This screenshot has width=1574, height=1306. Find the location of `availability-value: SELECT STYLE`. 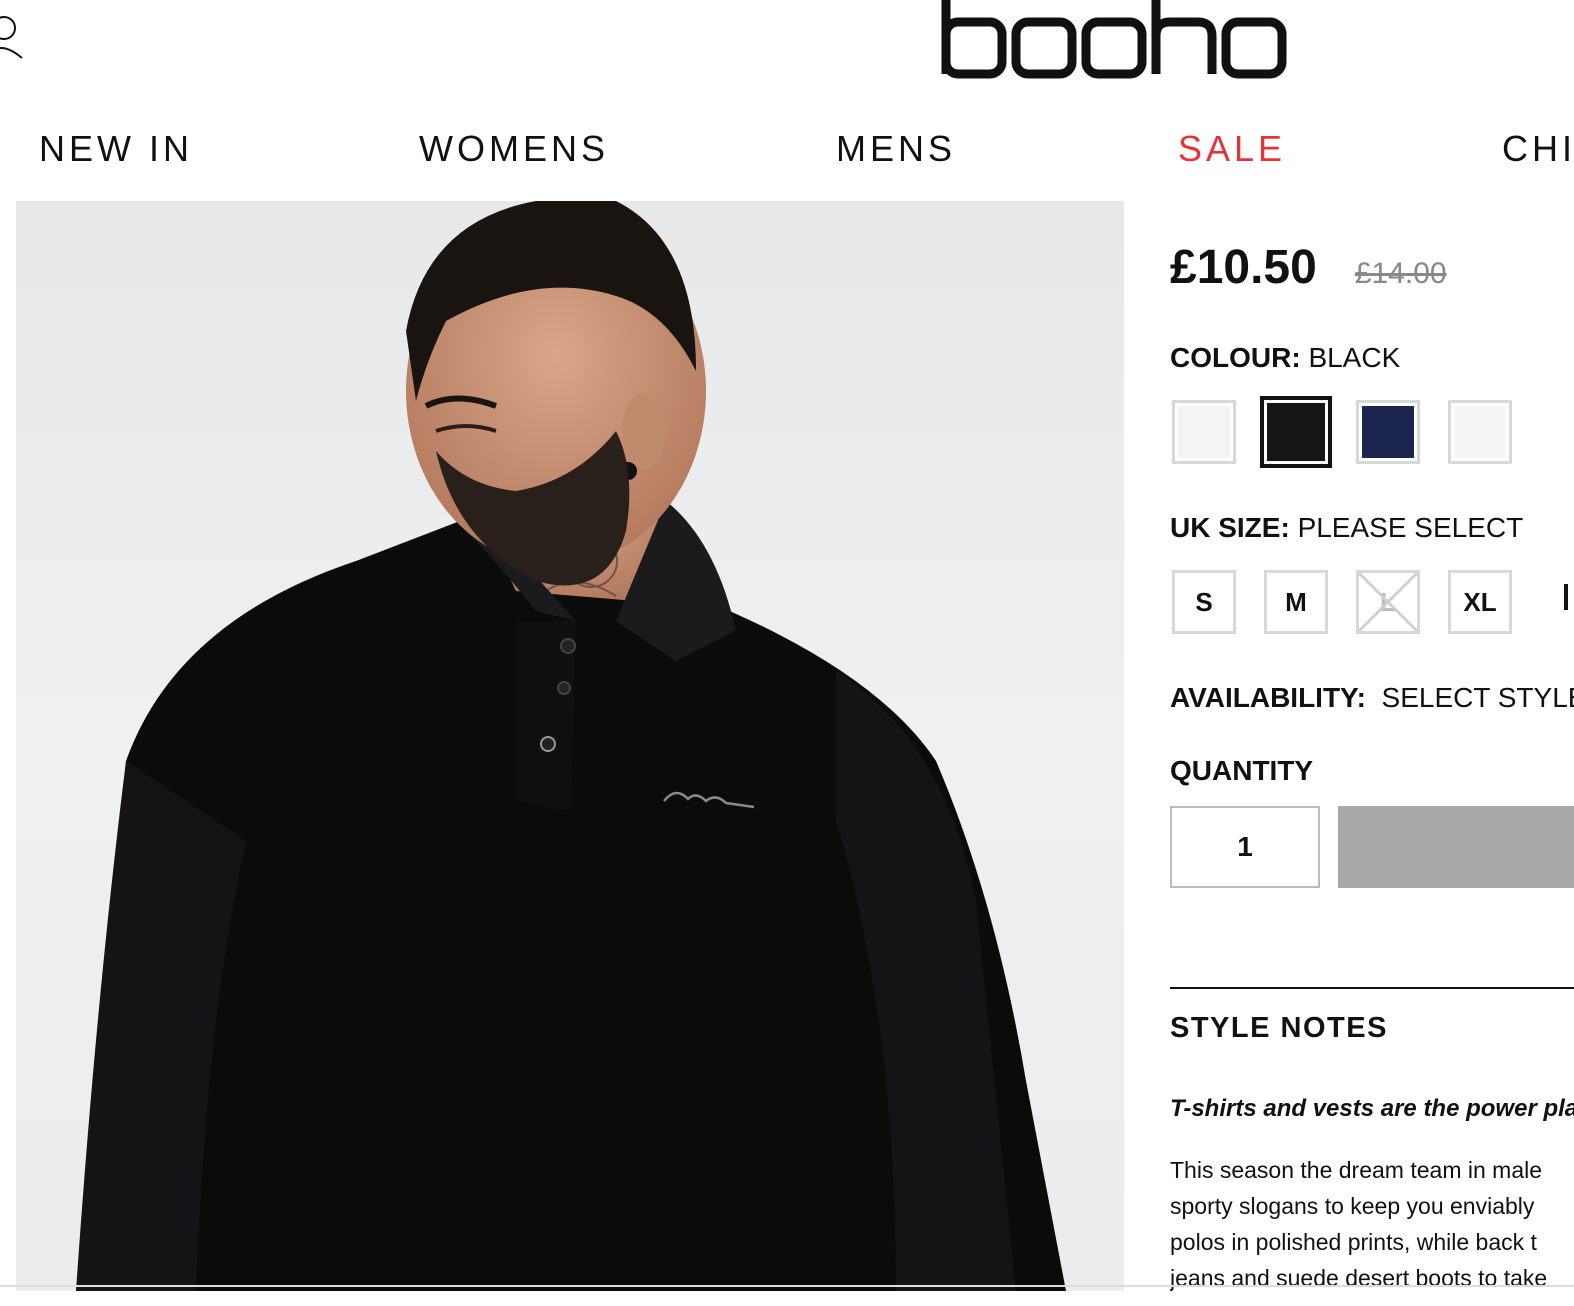

availability-value: SELECT STYLE is located at coordinates (1477, 697).